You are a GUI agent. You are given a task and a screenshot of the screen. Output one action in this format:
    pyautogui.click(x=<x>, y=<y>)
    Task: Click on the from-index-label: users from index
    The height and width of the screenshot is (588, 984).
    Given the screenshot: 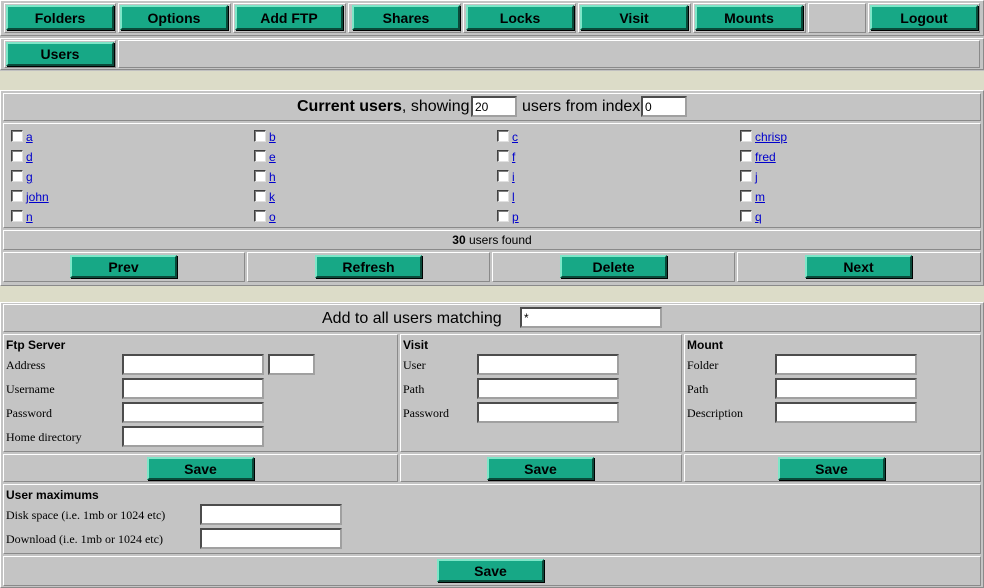 What is the action you would take?
    pyautogui.click(x=581, y=106)
    